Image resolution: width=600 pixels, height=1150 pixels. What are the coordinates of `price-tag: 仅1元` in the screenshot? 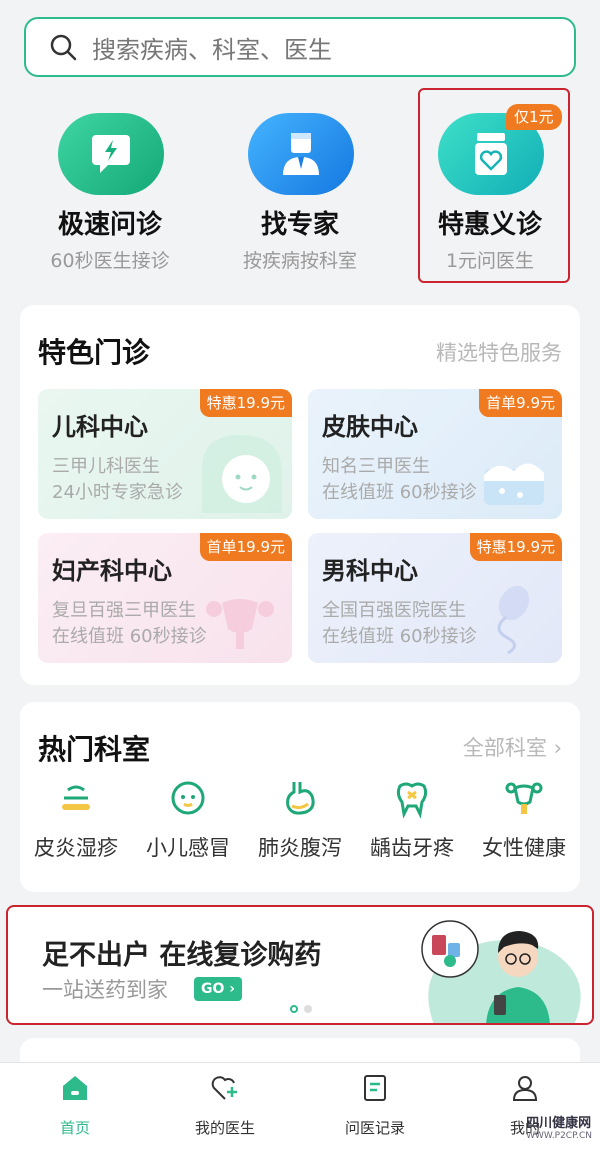 It's located at (534, 117).